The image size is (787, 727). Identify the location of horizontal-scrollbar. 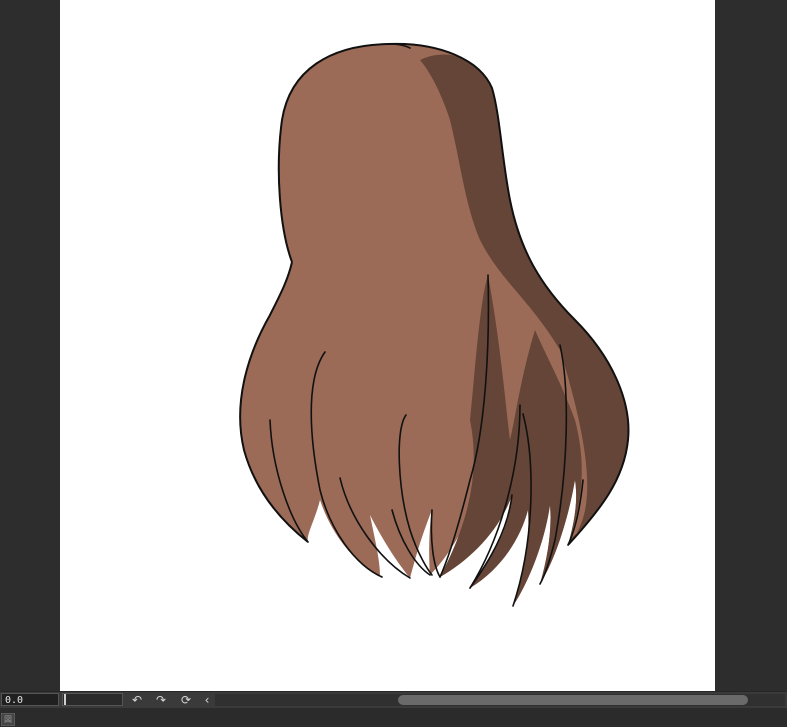
(500, 700).